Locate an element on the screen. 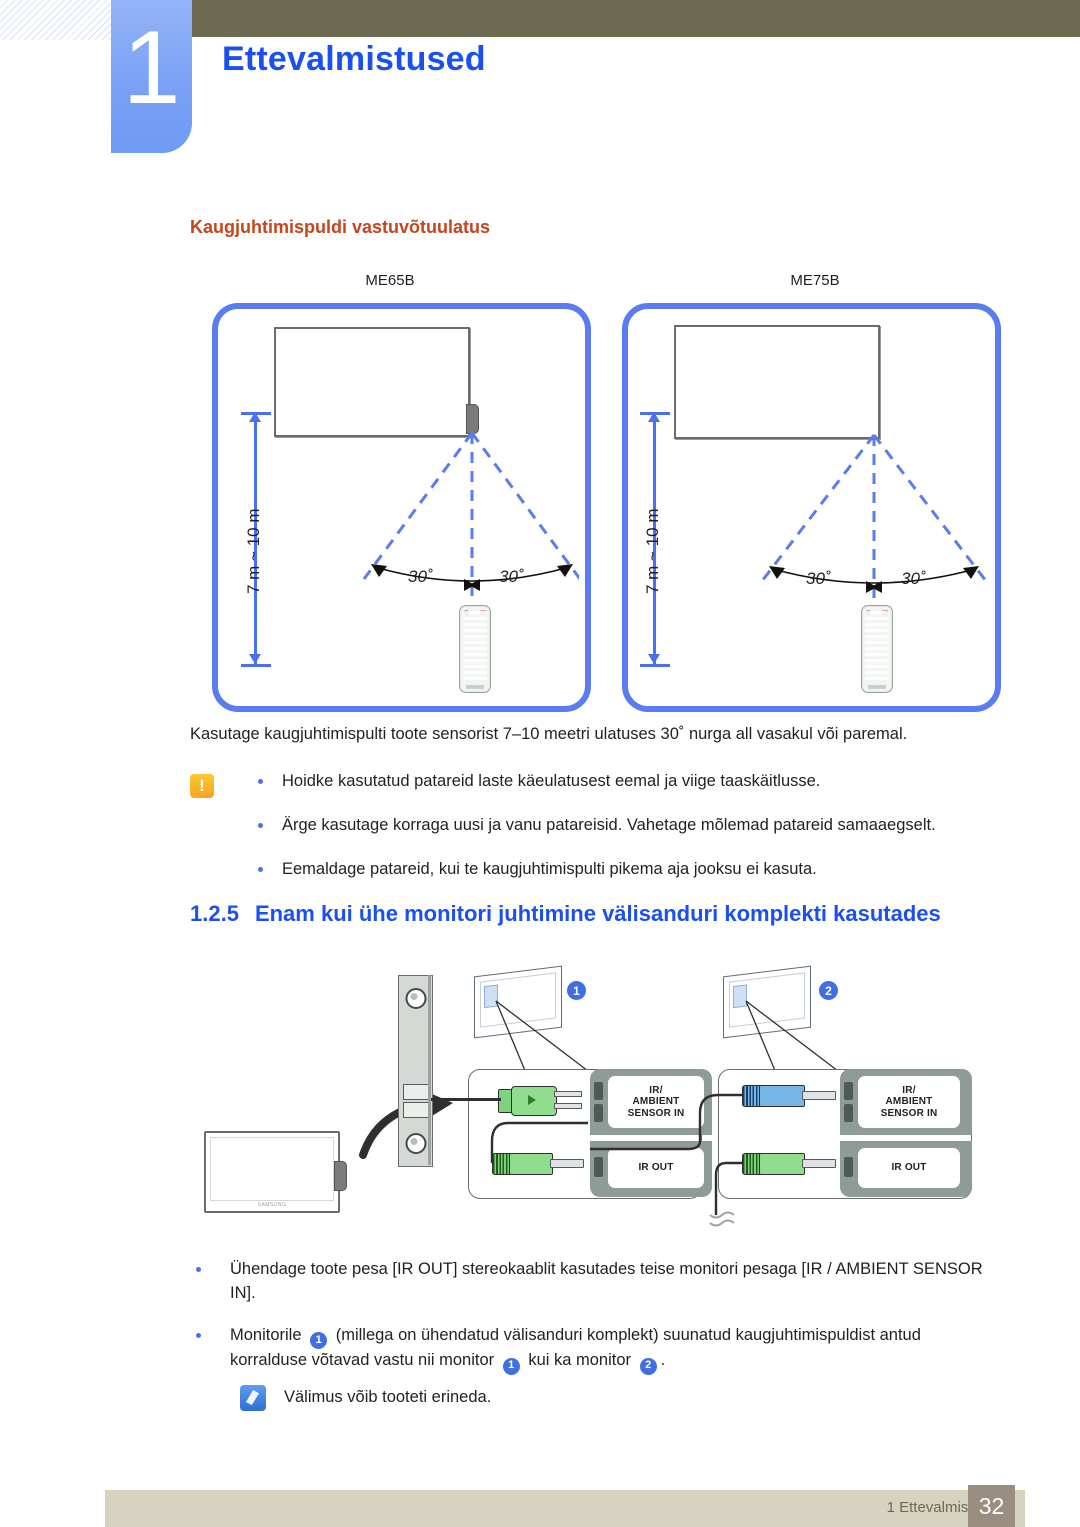 The height and width of the screenshot is (1527, 1080). model-label-me65b: ME65B is located at coordinates (390, 280).